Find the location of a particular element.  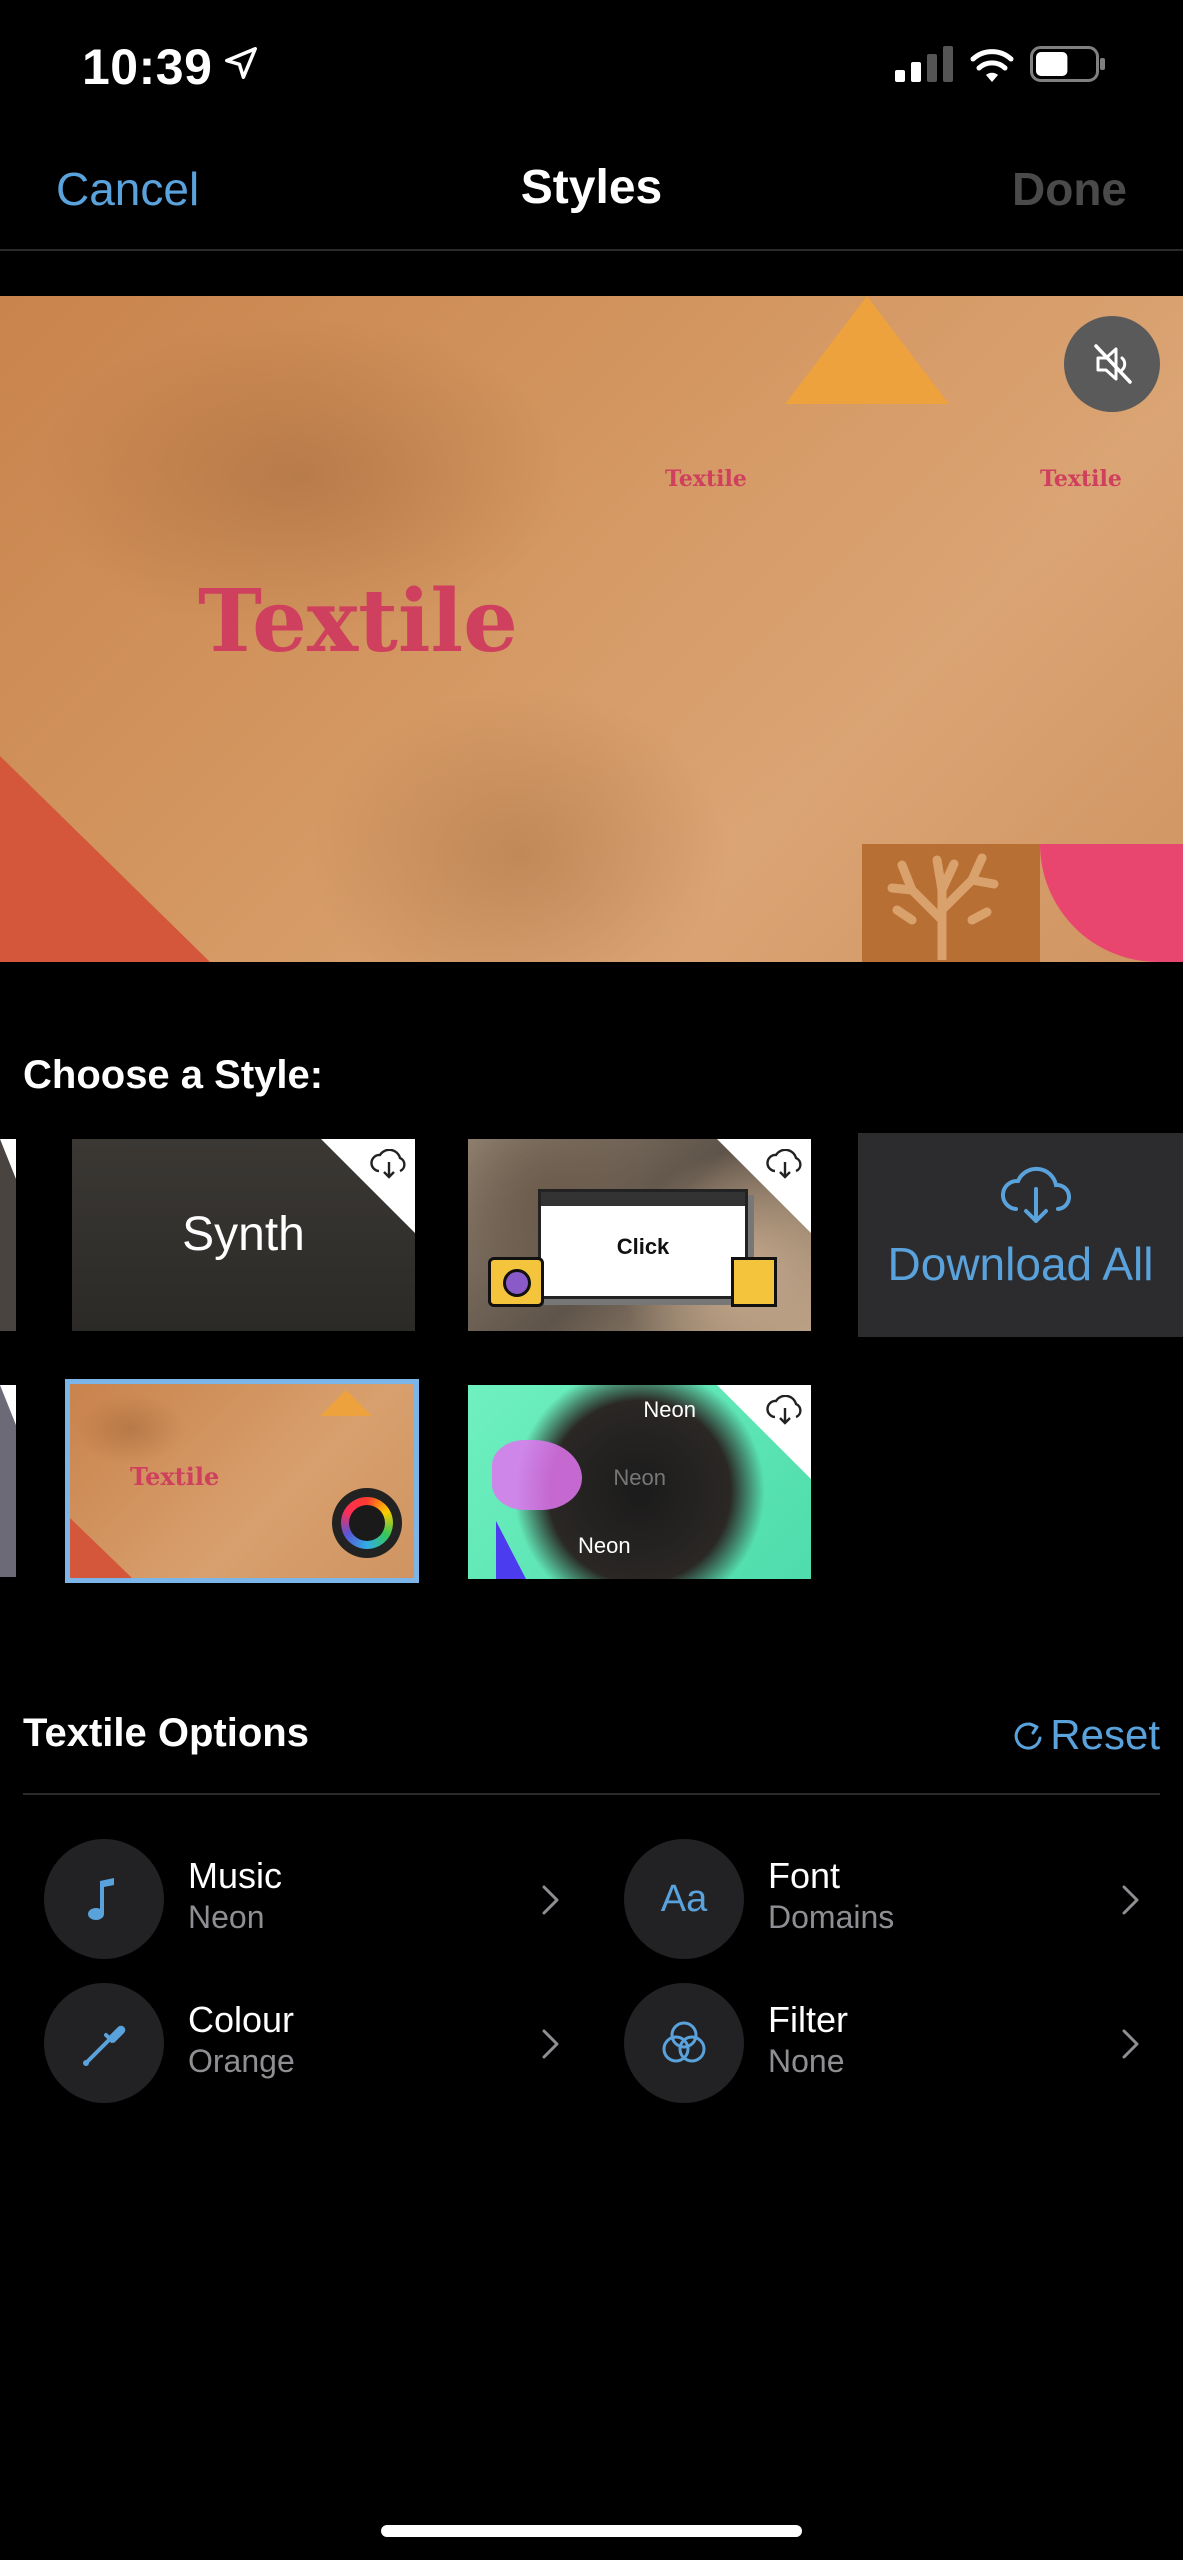

preview-pink-decoration is located at coordinates (1111, 903).